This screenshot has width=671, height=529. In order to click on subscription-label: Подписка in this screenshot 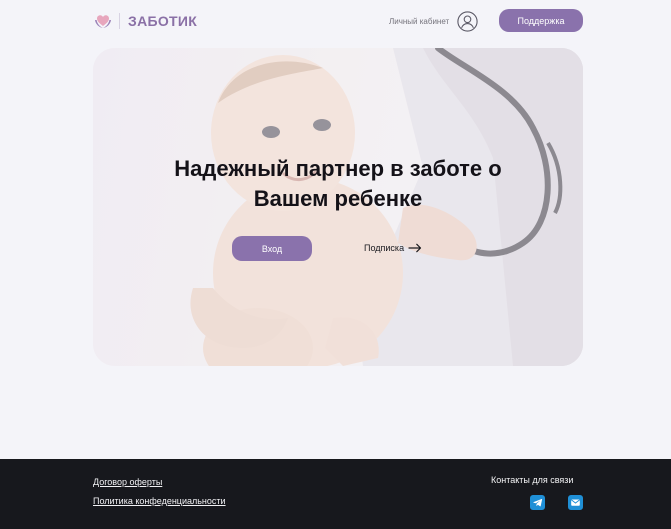, I will do `click(384, 248)`.